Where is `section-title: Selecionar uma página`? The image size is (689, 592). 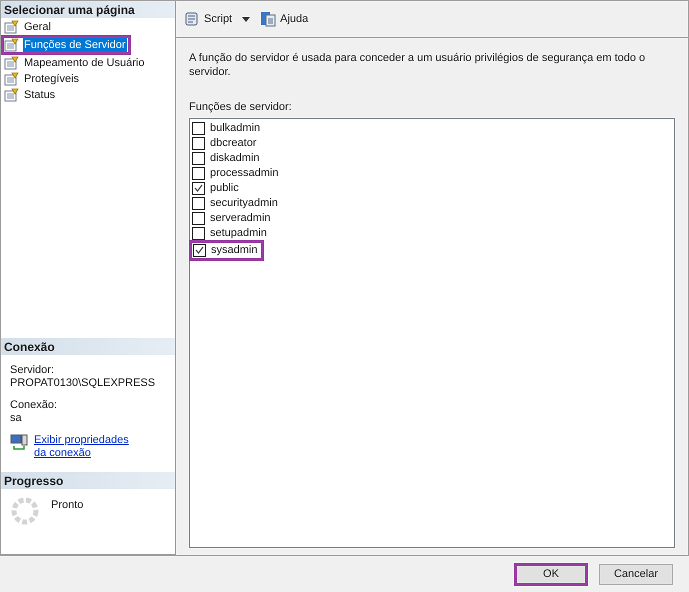 section-title: Selecionar uma página is located at coordinates (69, 10).